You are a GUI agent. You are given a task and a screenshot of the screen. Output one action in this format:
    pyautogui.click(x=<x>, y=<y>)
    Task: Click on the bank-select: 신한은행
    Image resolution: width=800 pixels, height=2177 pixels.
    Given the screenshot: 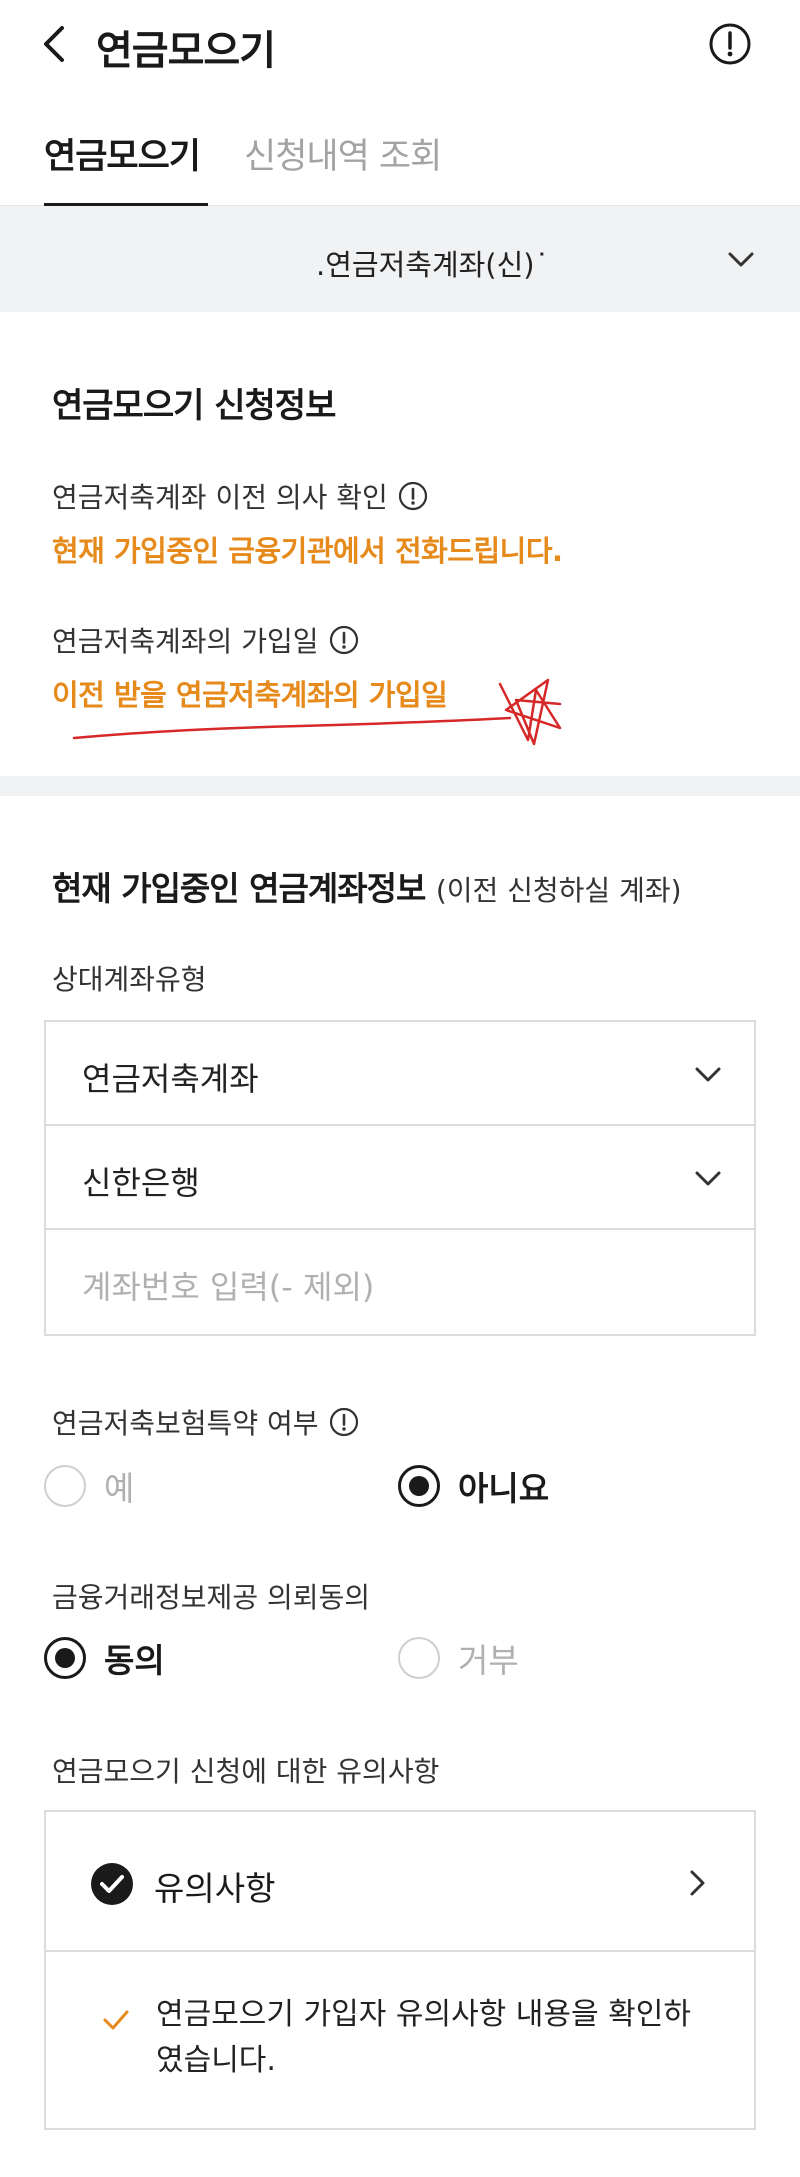 What is the action you would take?
    pyautogui.click(x=400, y=1178)
    